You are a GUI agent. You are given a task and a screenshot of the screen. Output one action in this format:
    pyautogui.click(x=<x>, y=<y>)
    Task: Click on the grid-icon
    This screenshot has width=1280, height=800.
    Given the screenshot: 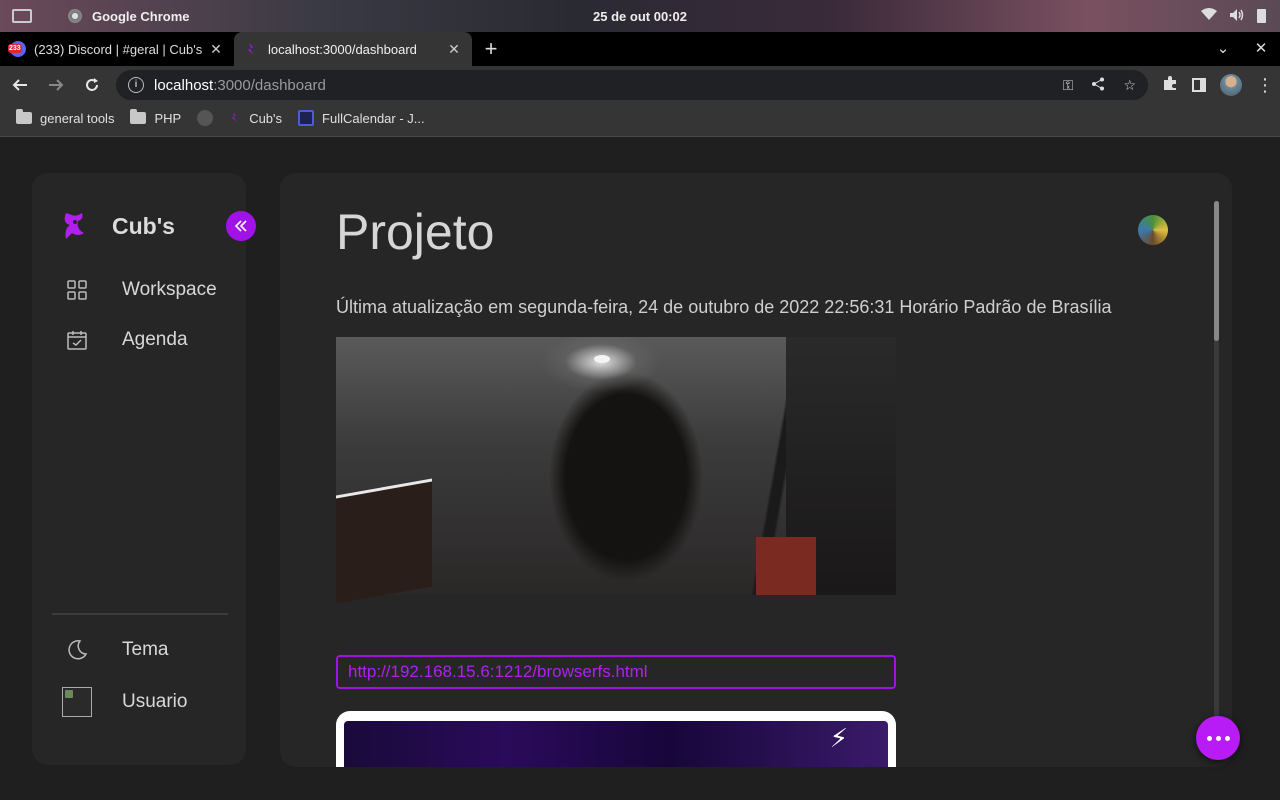 What is the action you would take?
    pyautogui.click(x=77, y=290)
    